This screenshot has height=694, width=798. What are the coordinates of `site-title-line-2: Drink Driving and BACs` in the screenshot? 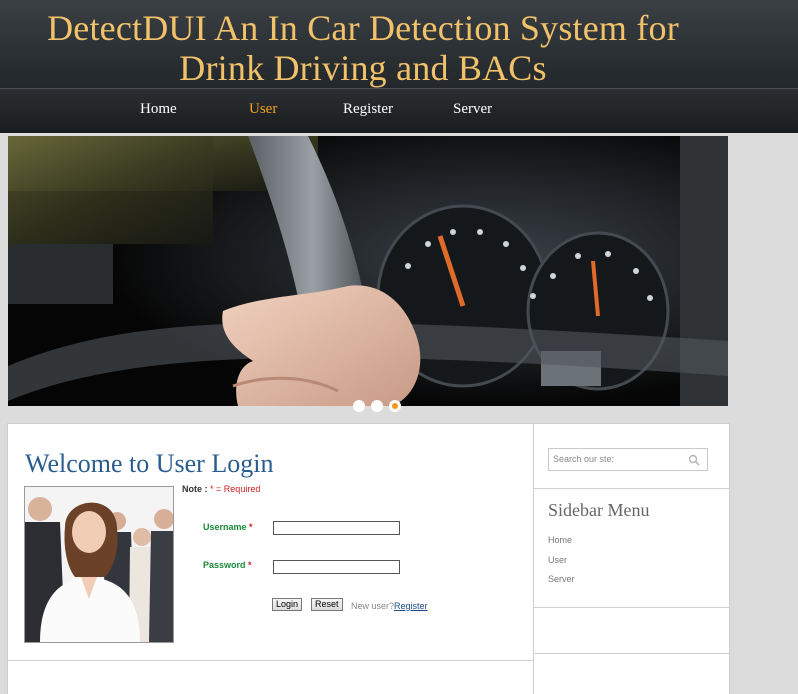 It's located at (363, 68).